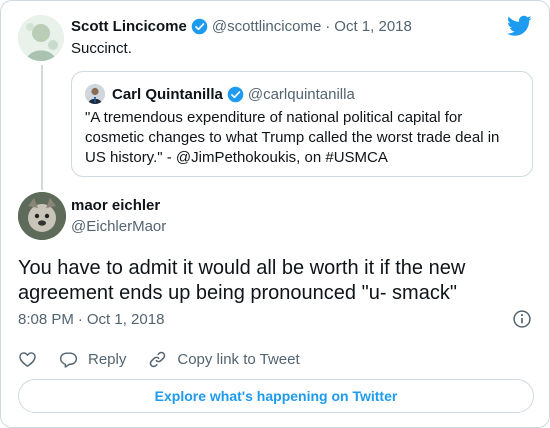  I want to click on reply-bubble-icon, so click(68, 360).